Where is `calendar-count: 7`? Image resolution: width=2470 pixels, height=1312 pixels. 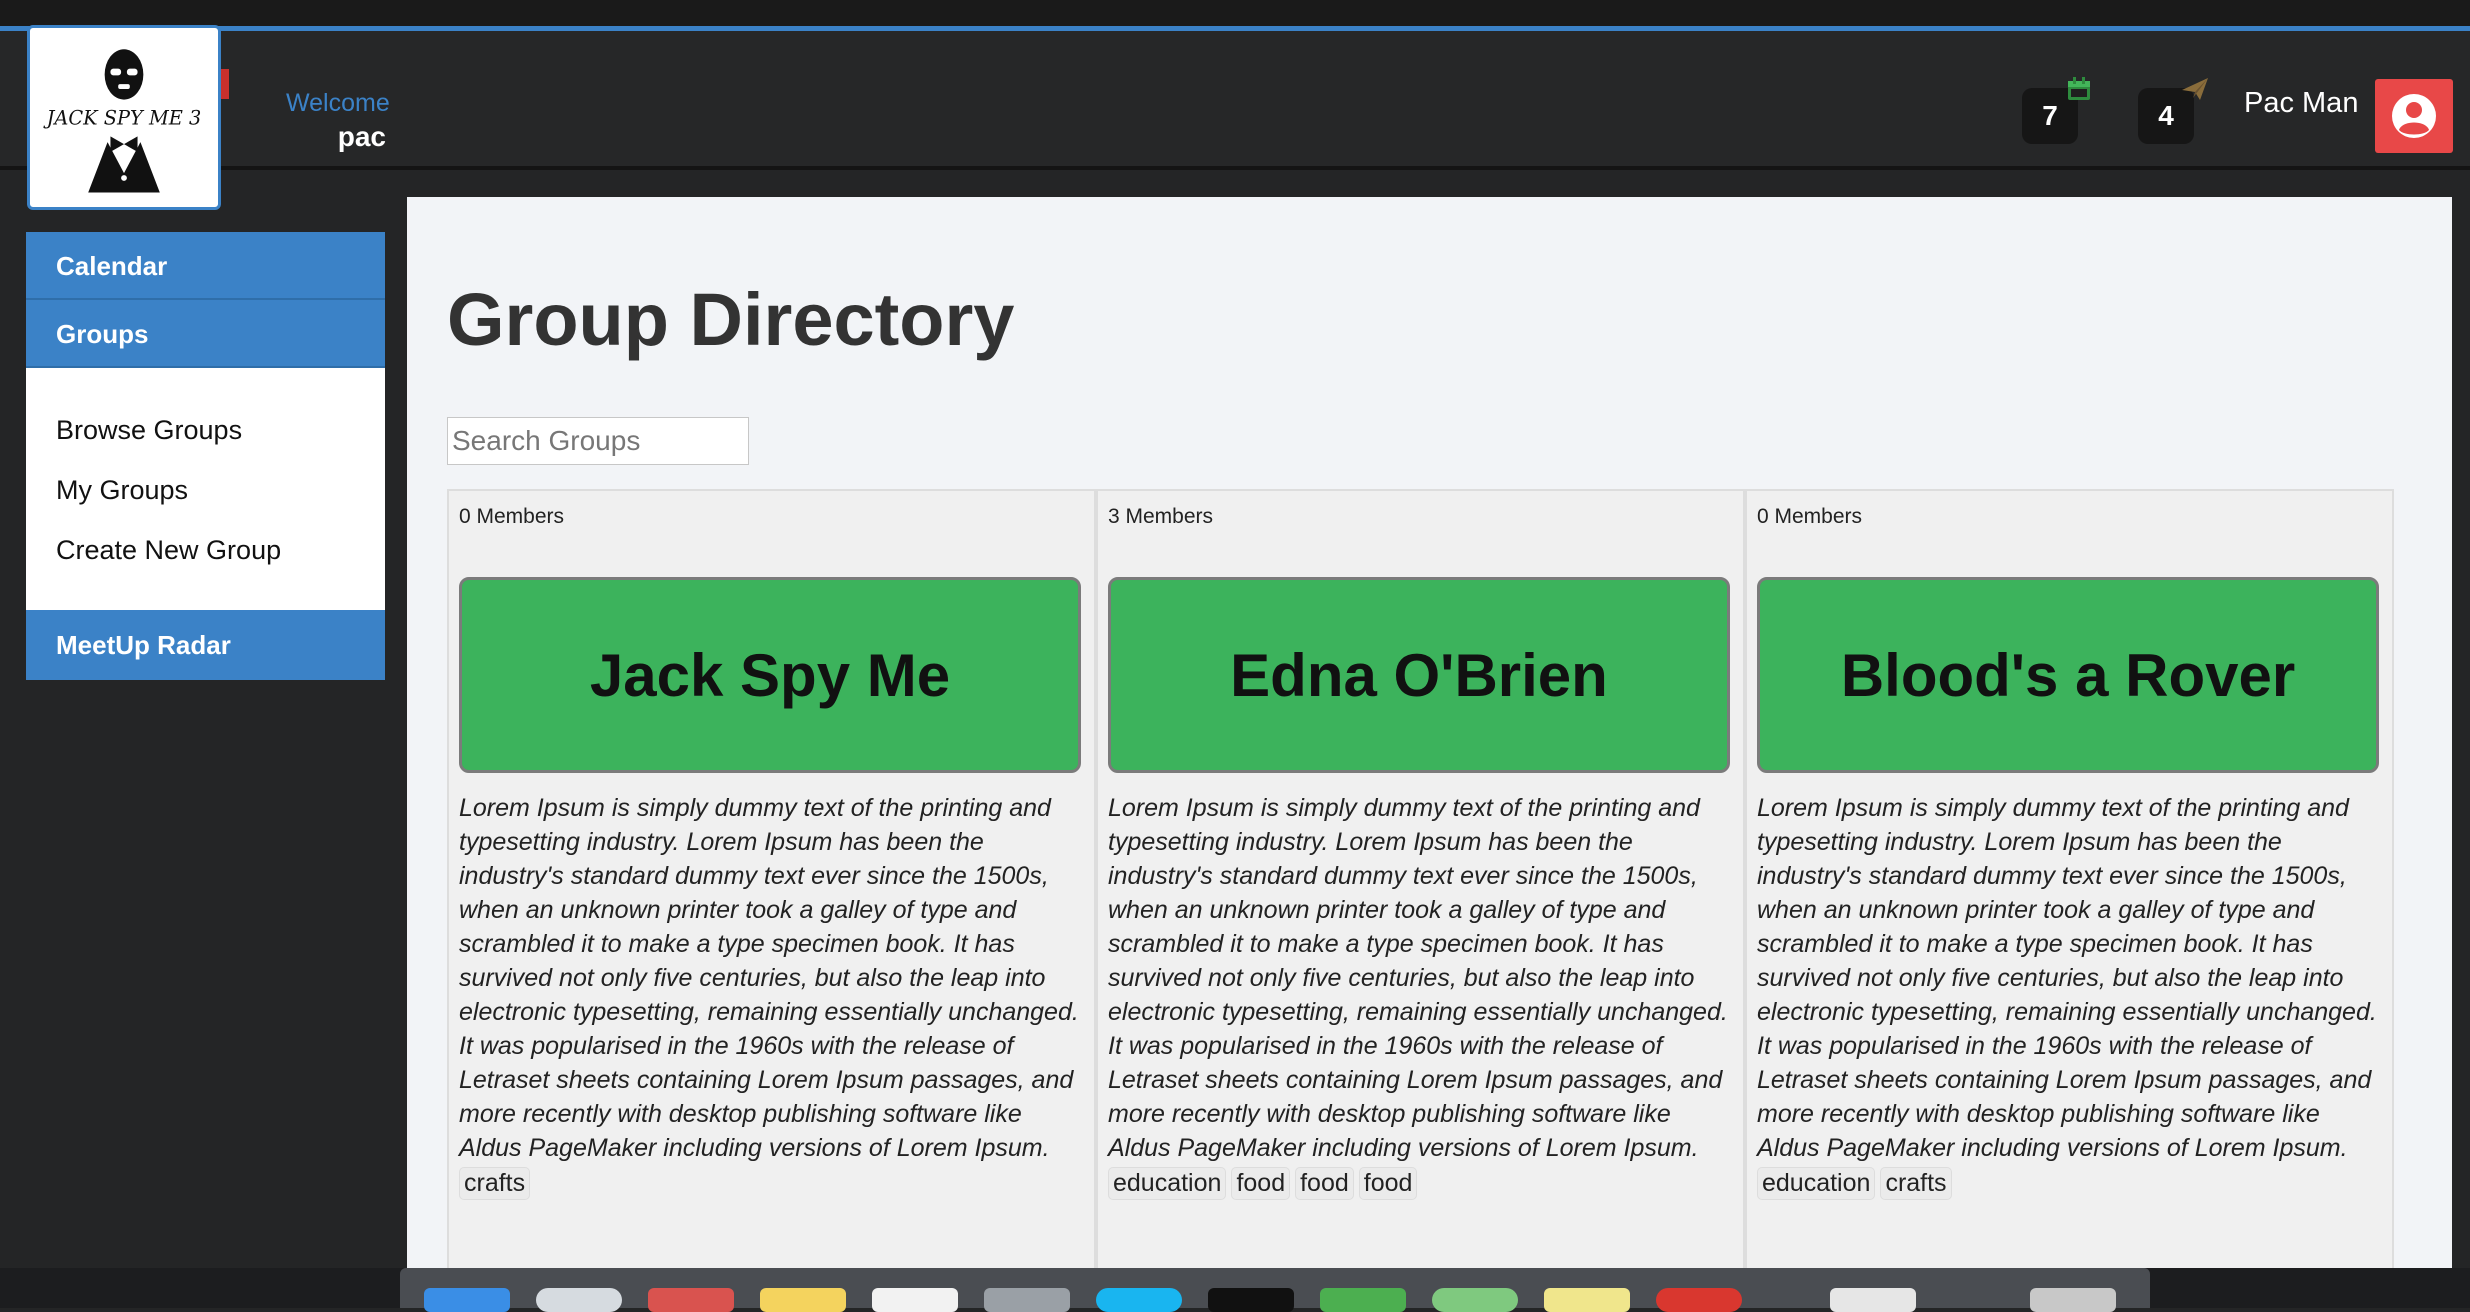 calendar-count: 7 is located at coordinates (2050, 115).